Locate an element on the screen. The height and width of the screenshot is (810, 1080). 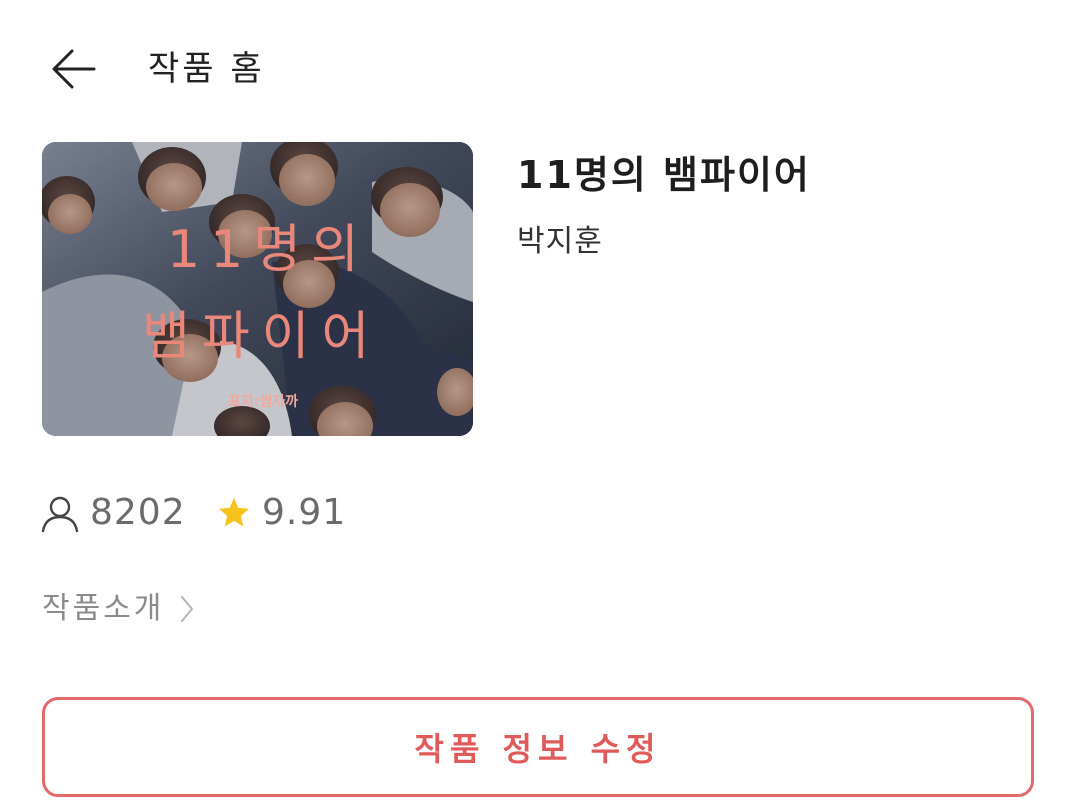
edit-work-info-button: 작품 정보 수정 is located at coordinates (538, 747).